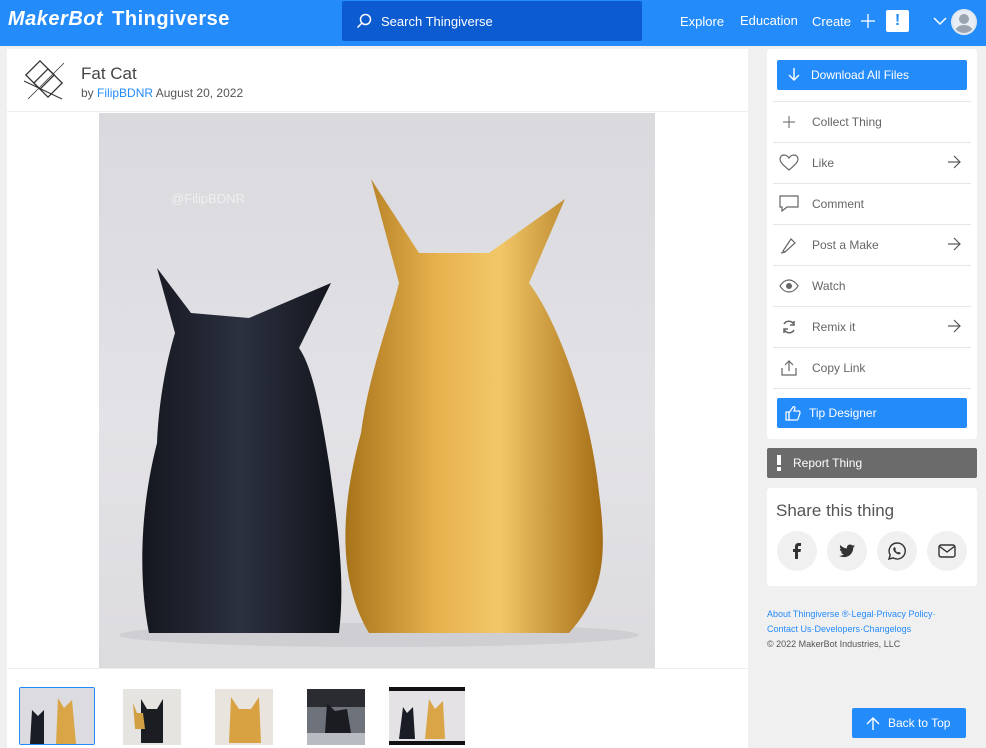  Describe the element at coordinates (829, 286) in the screenshot. I see `watch-label: Watch` at that location.